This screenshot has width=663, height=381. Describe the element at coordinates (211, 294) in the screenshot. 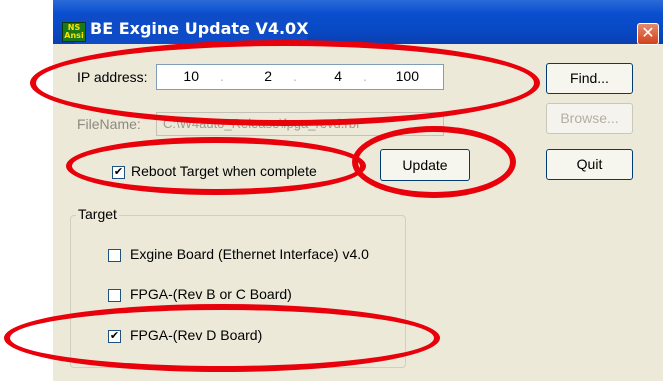

I see `fpga-rev-bc-label: FPGA-(Rev B or C Board)` at that location.